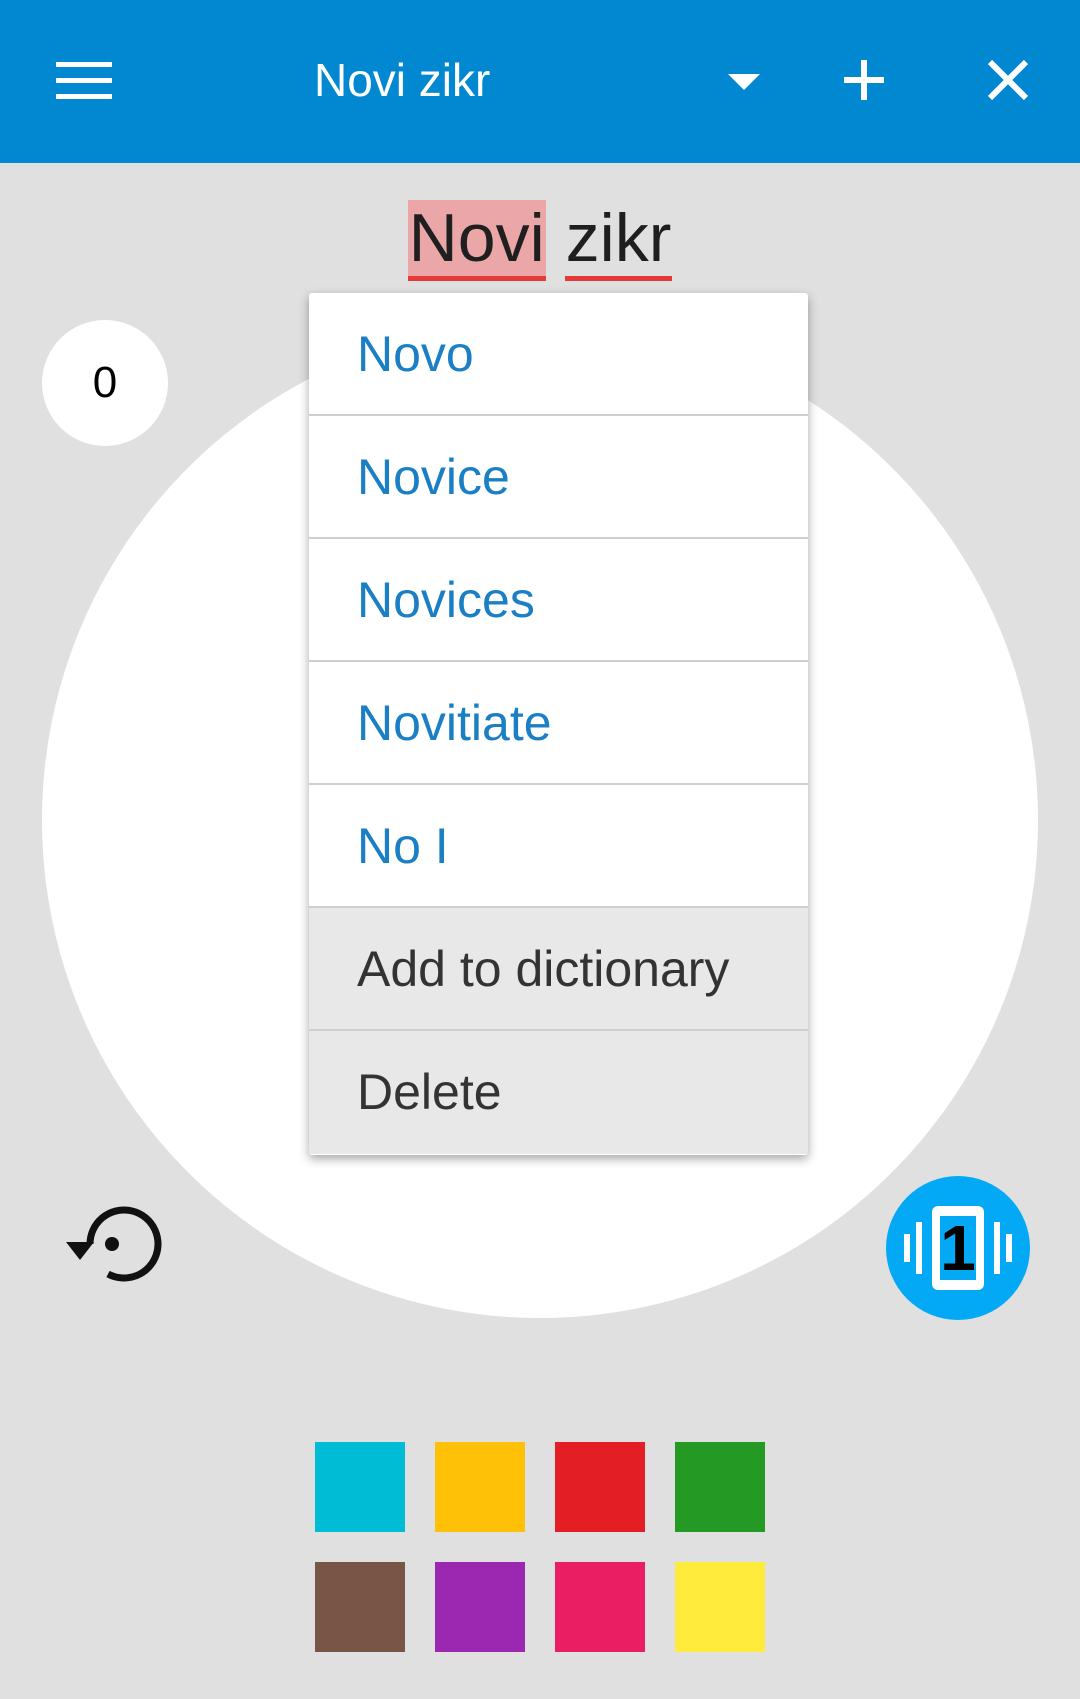 The width and height of the screenshot is (1080, 1699). I want to click on count-badge: 0, so click(105, 383).